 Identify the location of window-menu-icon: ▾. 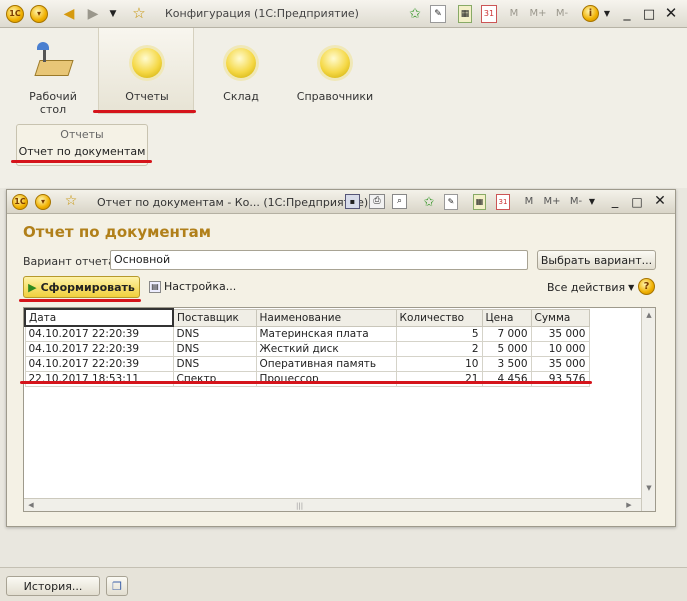
(43, 202).